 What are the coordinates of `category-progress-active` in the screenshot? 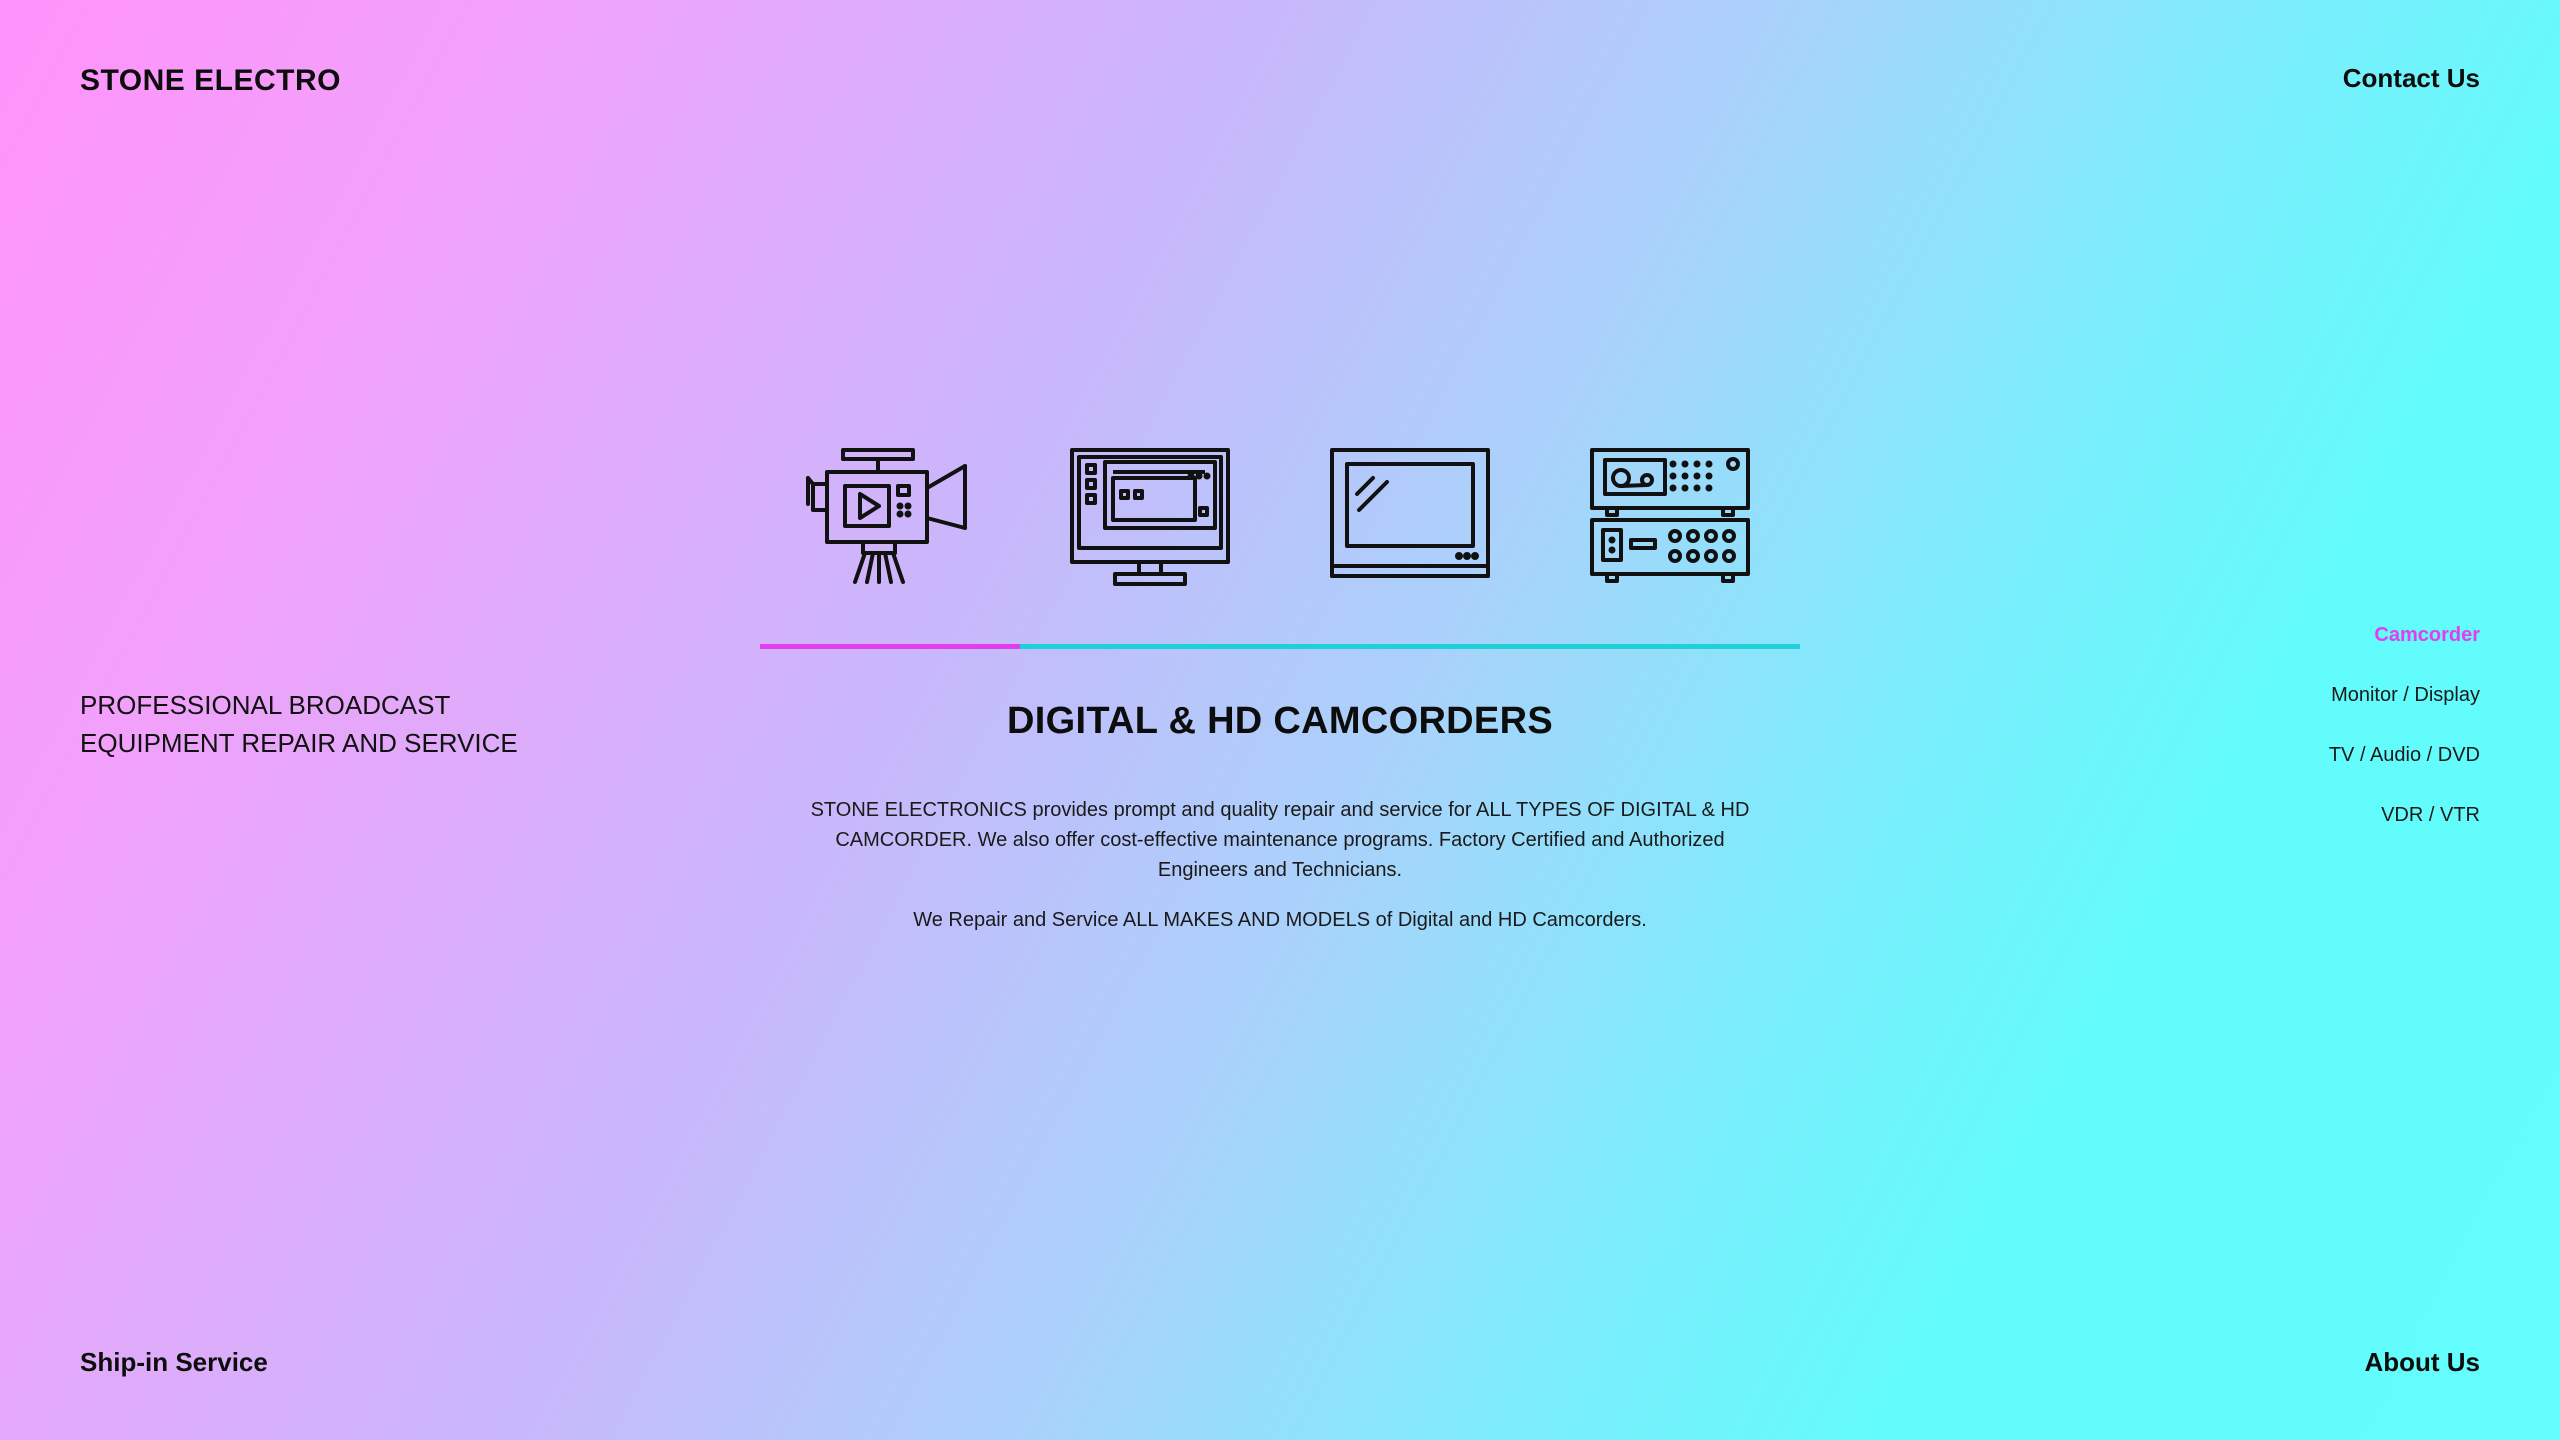 It's located at (890, 646).